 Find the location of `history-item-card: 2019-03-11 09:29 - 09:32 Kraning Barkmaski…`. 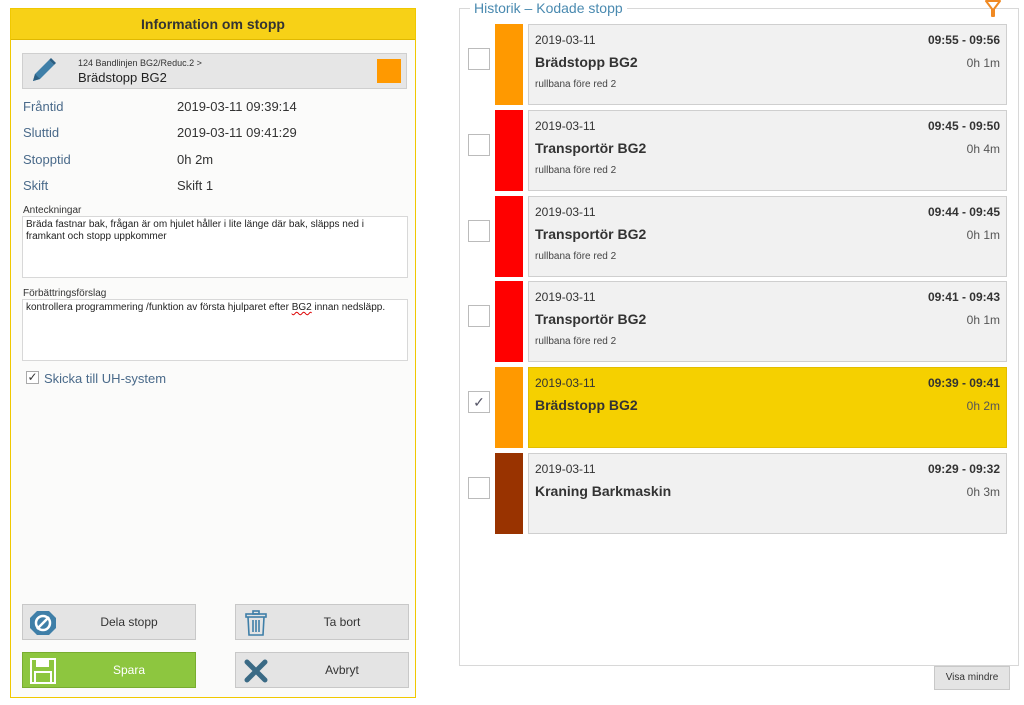

history-item-card: 2019-03-11 09:29 - 09:32 Kraning Barkmaski… is located at coordinates (767, 493).